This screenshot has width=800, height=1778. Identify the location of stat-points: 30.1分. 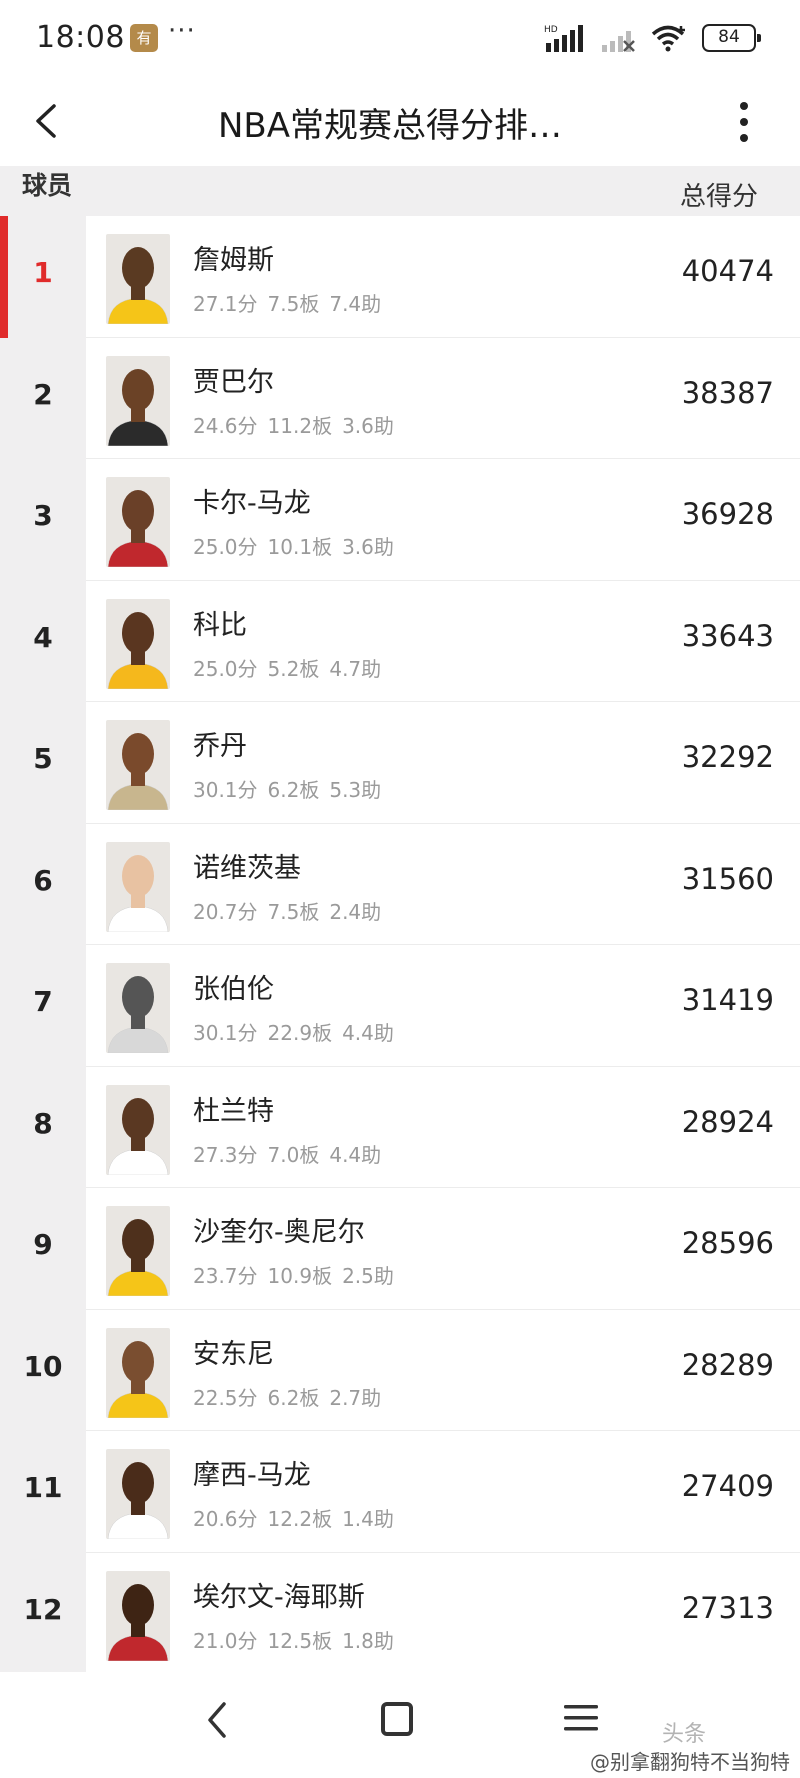
(225, 1033).